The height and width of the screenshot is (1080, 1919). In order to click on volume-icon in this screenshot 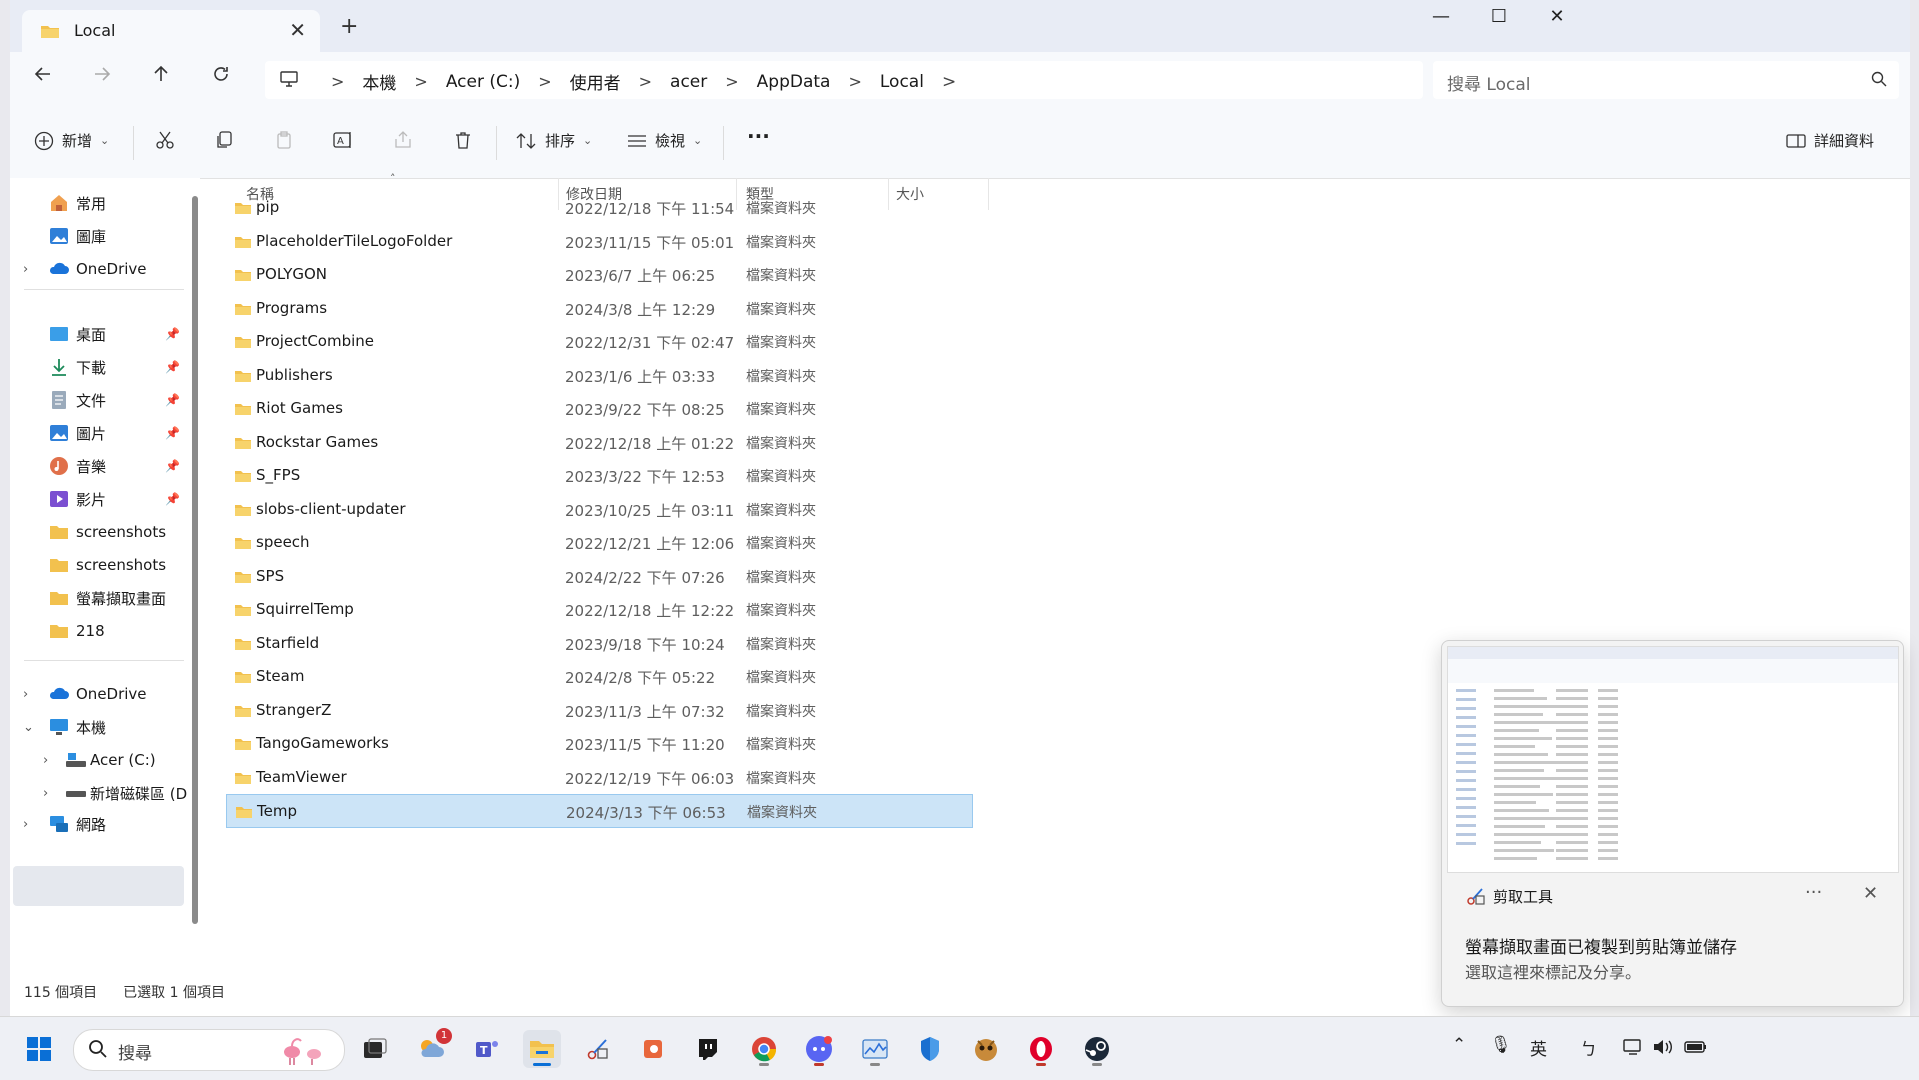, I will do `click(1663, 1047)`.